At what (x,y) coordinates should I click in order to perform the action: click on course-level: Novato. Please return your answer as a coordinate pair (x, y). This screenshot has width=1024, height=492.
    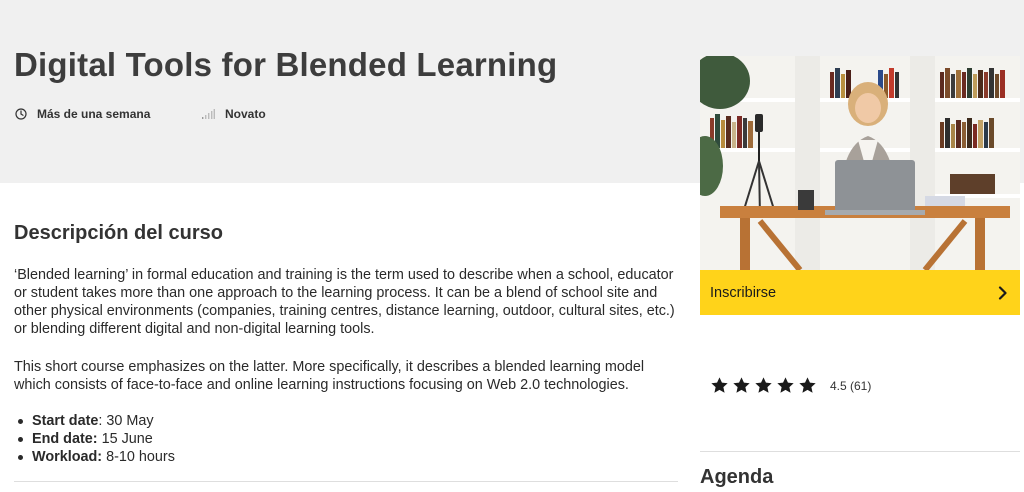
    Looking at the image, I should click on (234, 114).